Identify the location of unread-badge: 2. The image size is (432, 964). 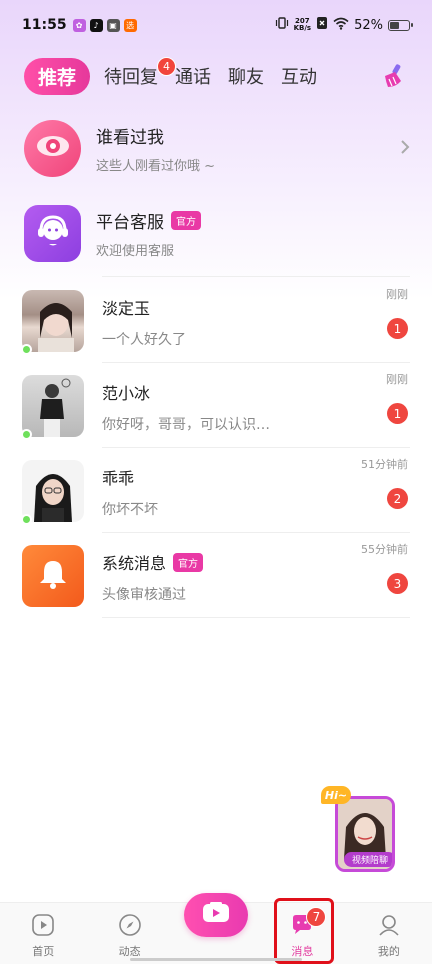
(397, 498).